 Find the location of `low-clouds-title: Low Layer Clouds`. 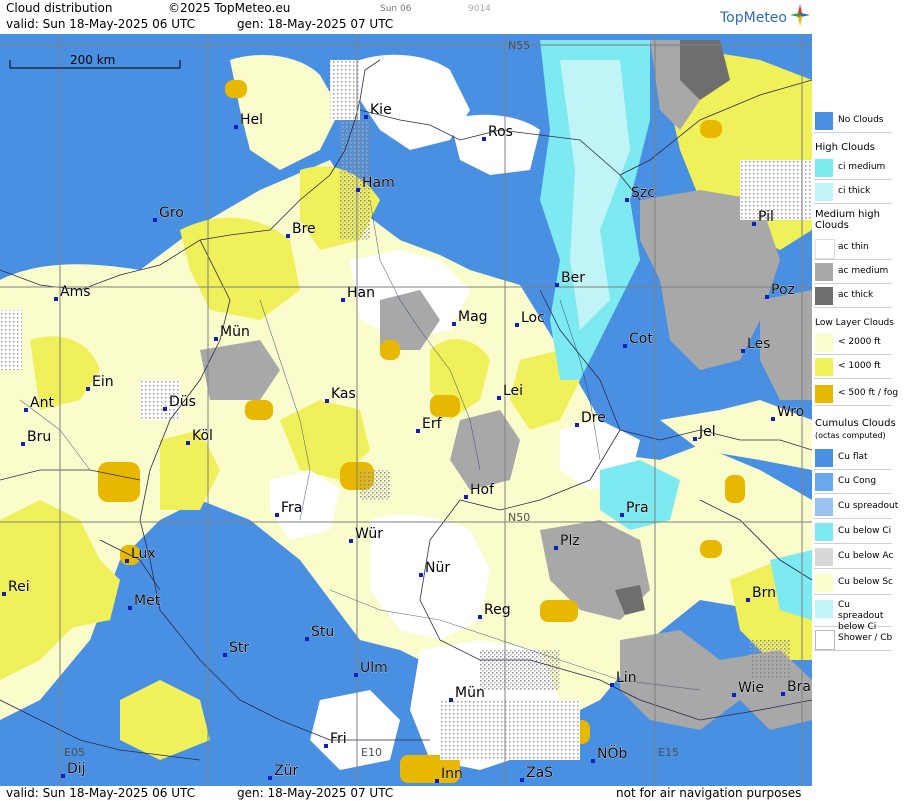

low-clouds-title: Low Layer Clouds is located at coordinates (854, 323).